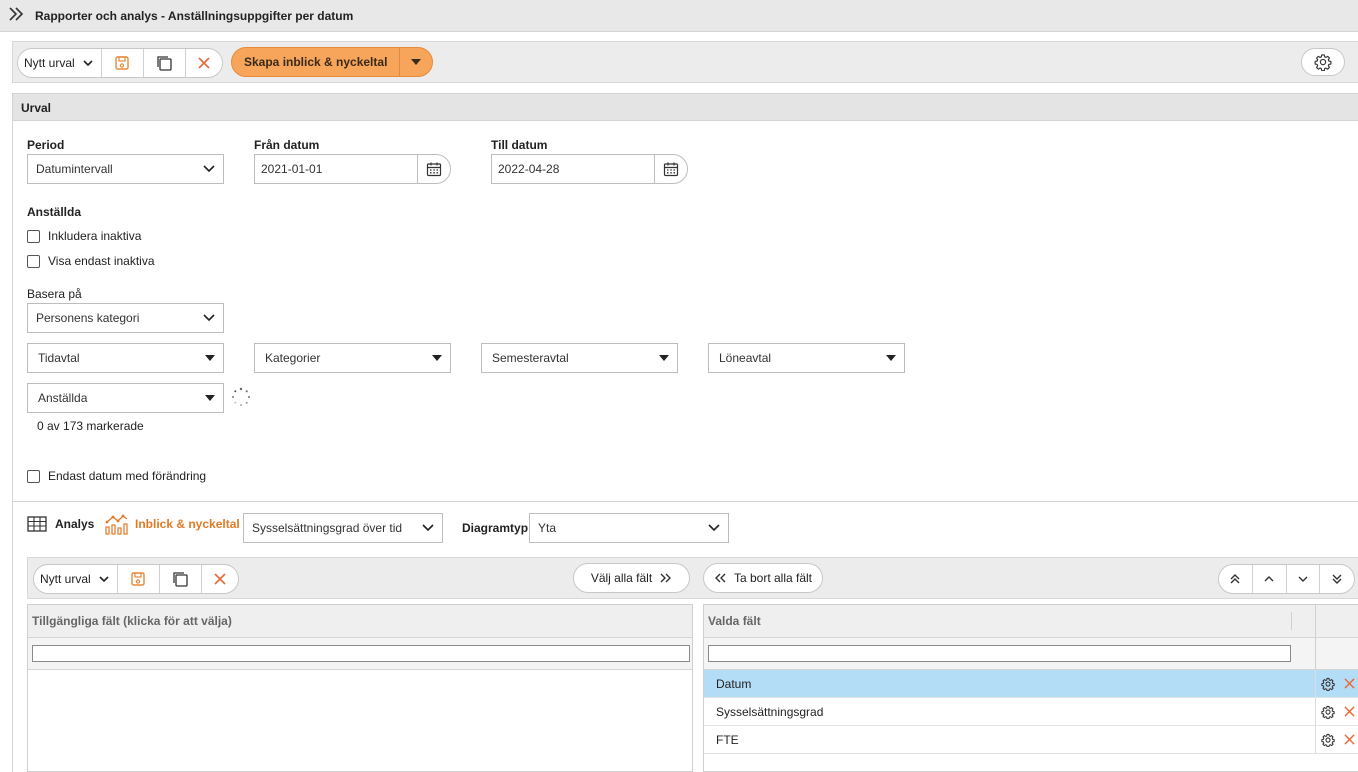  What do you see at coordinates (95, 236) in the screenshot?
I see `include-inactive-label: Inkludera inaktiva` at bounding box center [95, 236].